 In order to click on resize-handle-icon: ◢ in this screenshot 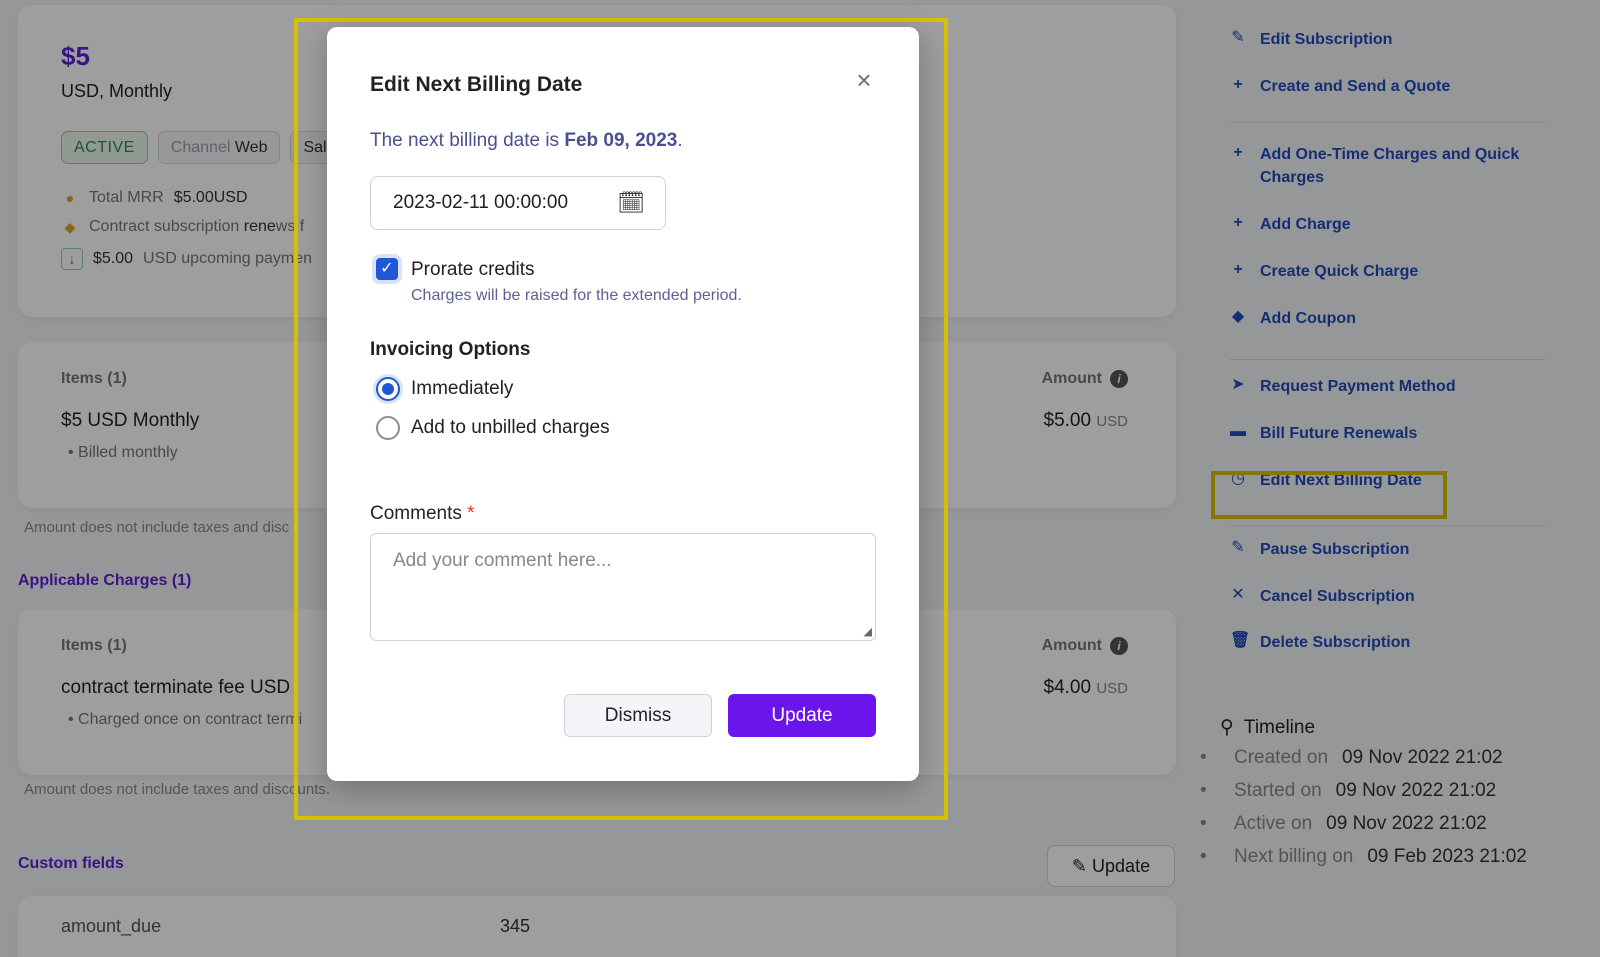, I will do `click(868, 631)`.